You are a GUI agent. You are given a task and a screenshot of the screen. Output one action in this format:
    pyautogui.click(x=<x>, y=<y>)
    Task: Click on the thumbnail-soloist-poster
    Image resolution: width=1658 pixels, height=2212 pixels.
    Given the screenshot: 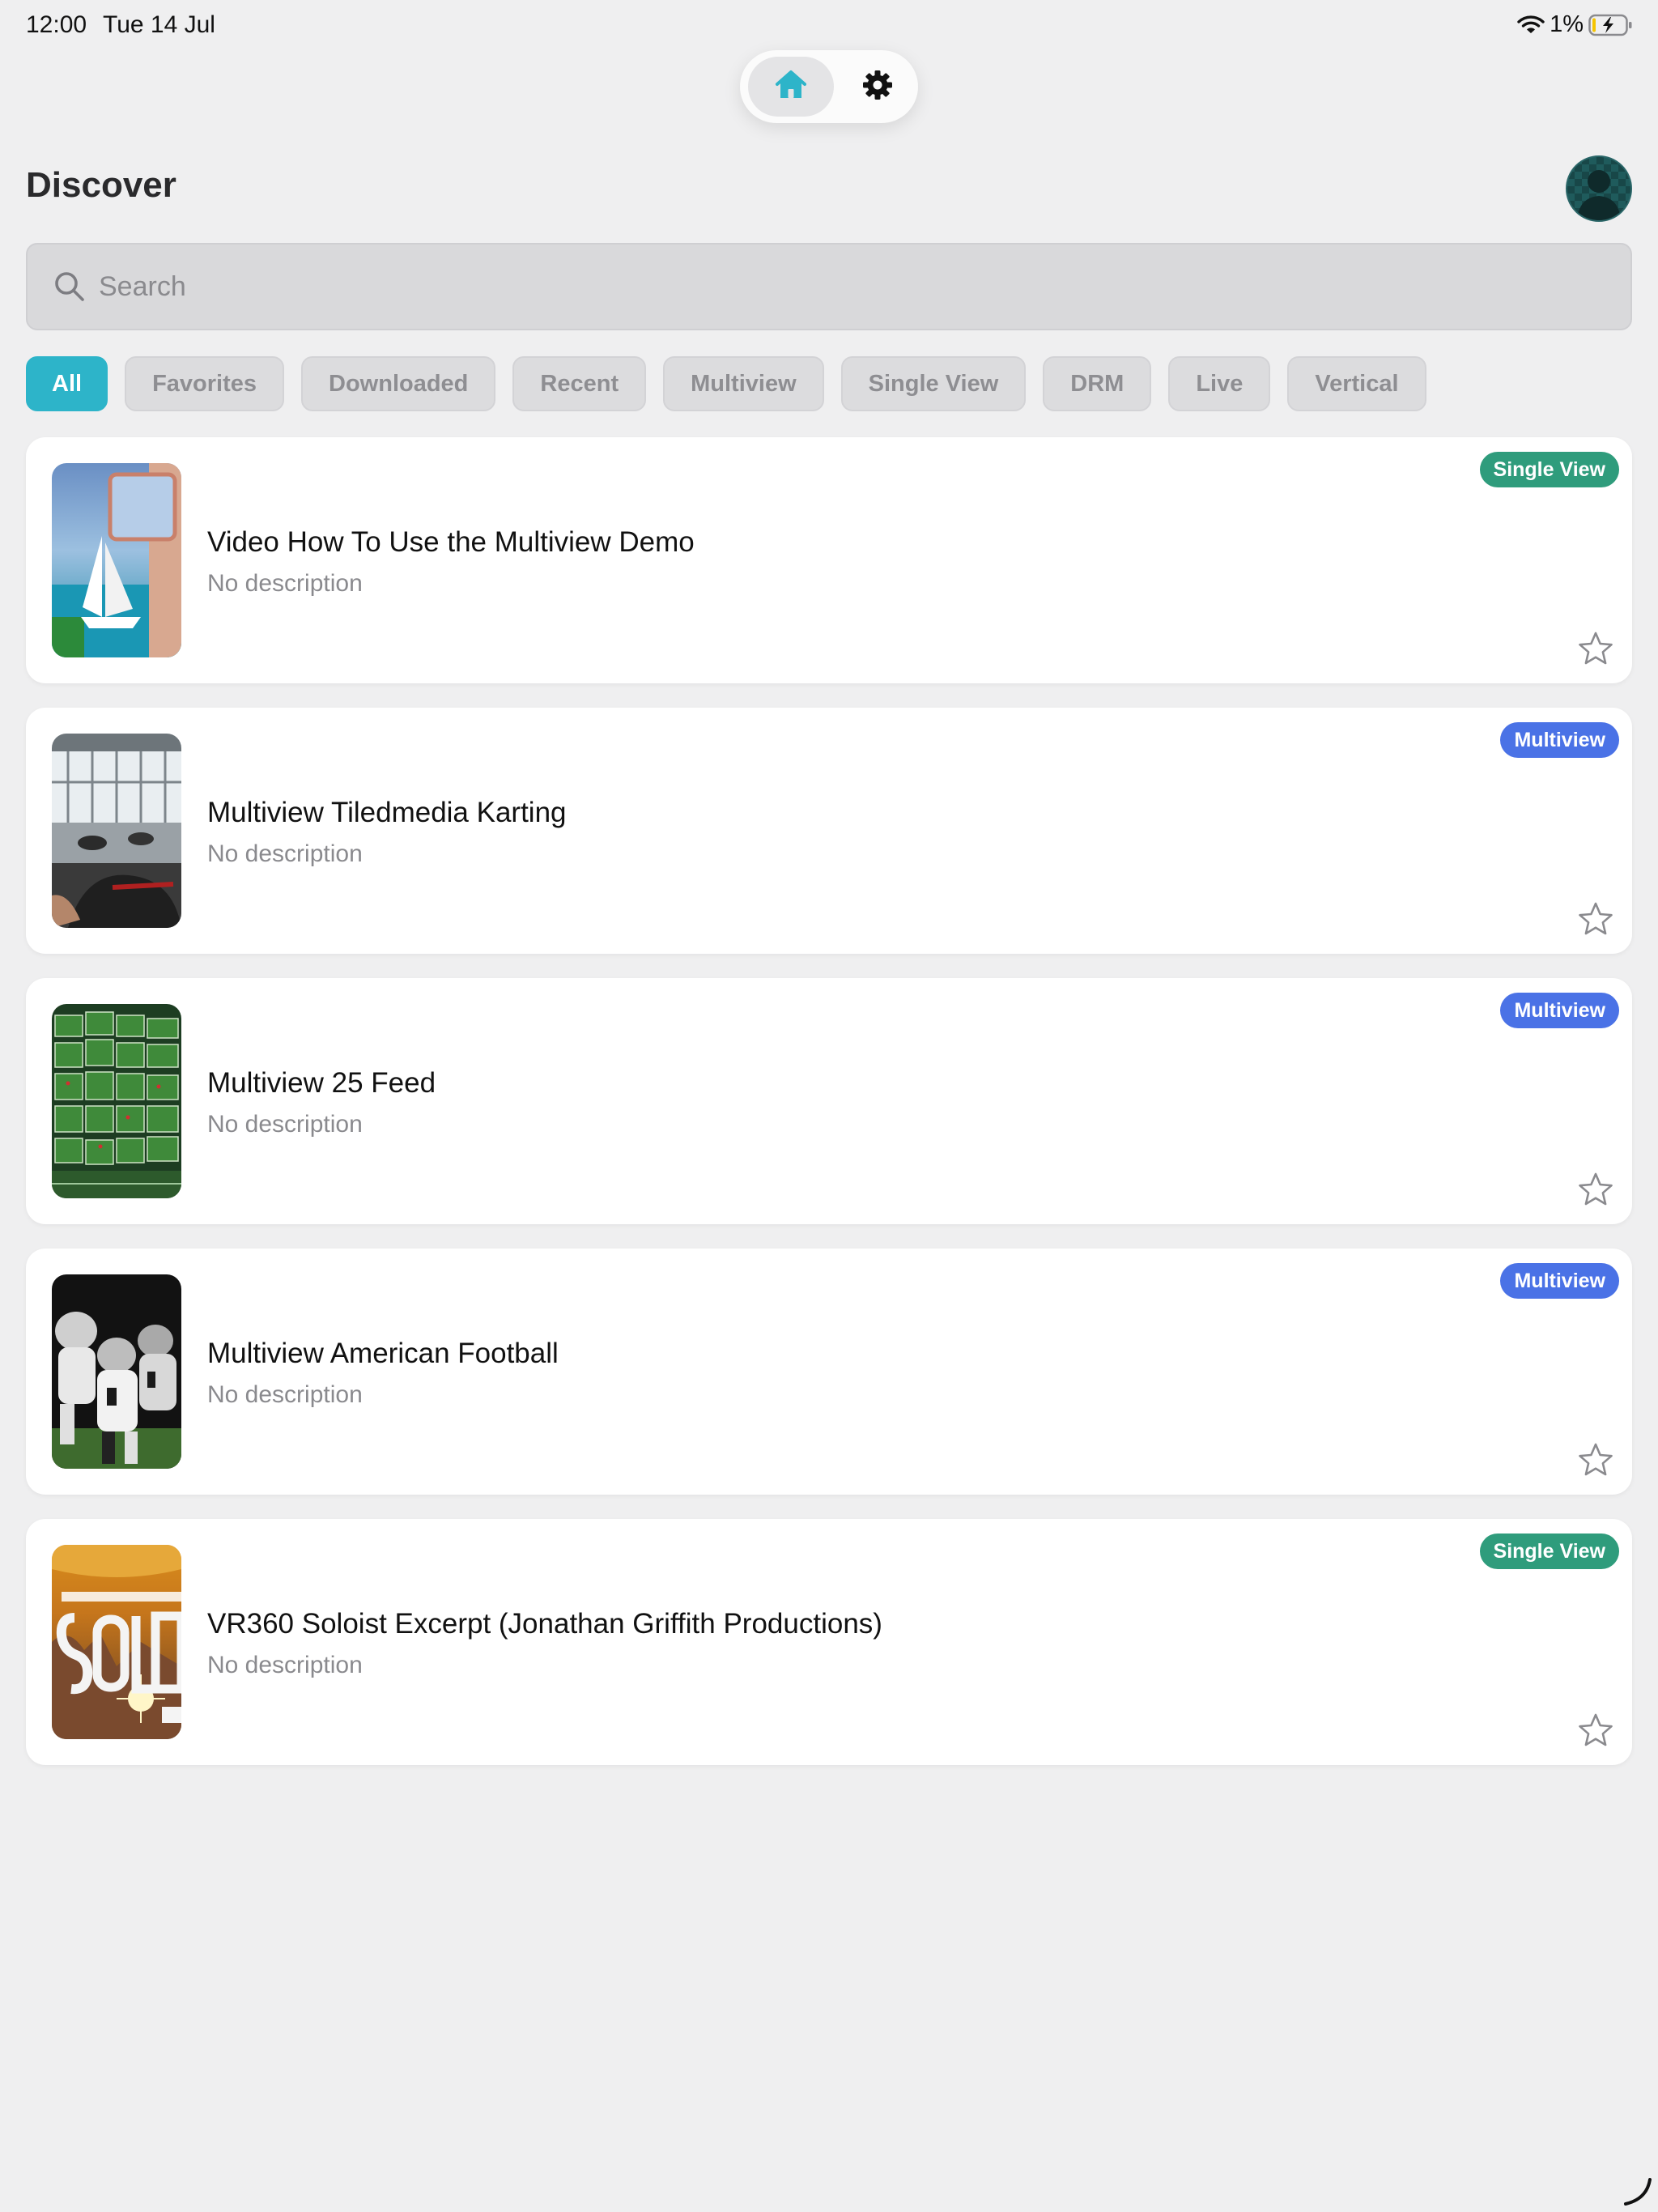 What is the action you would take?
    pyautogui.click(x=116, y=1642)
    